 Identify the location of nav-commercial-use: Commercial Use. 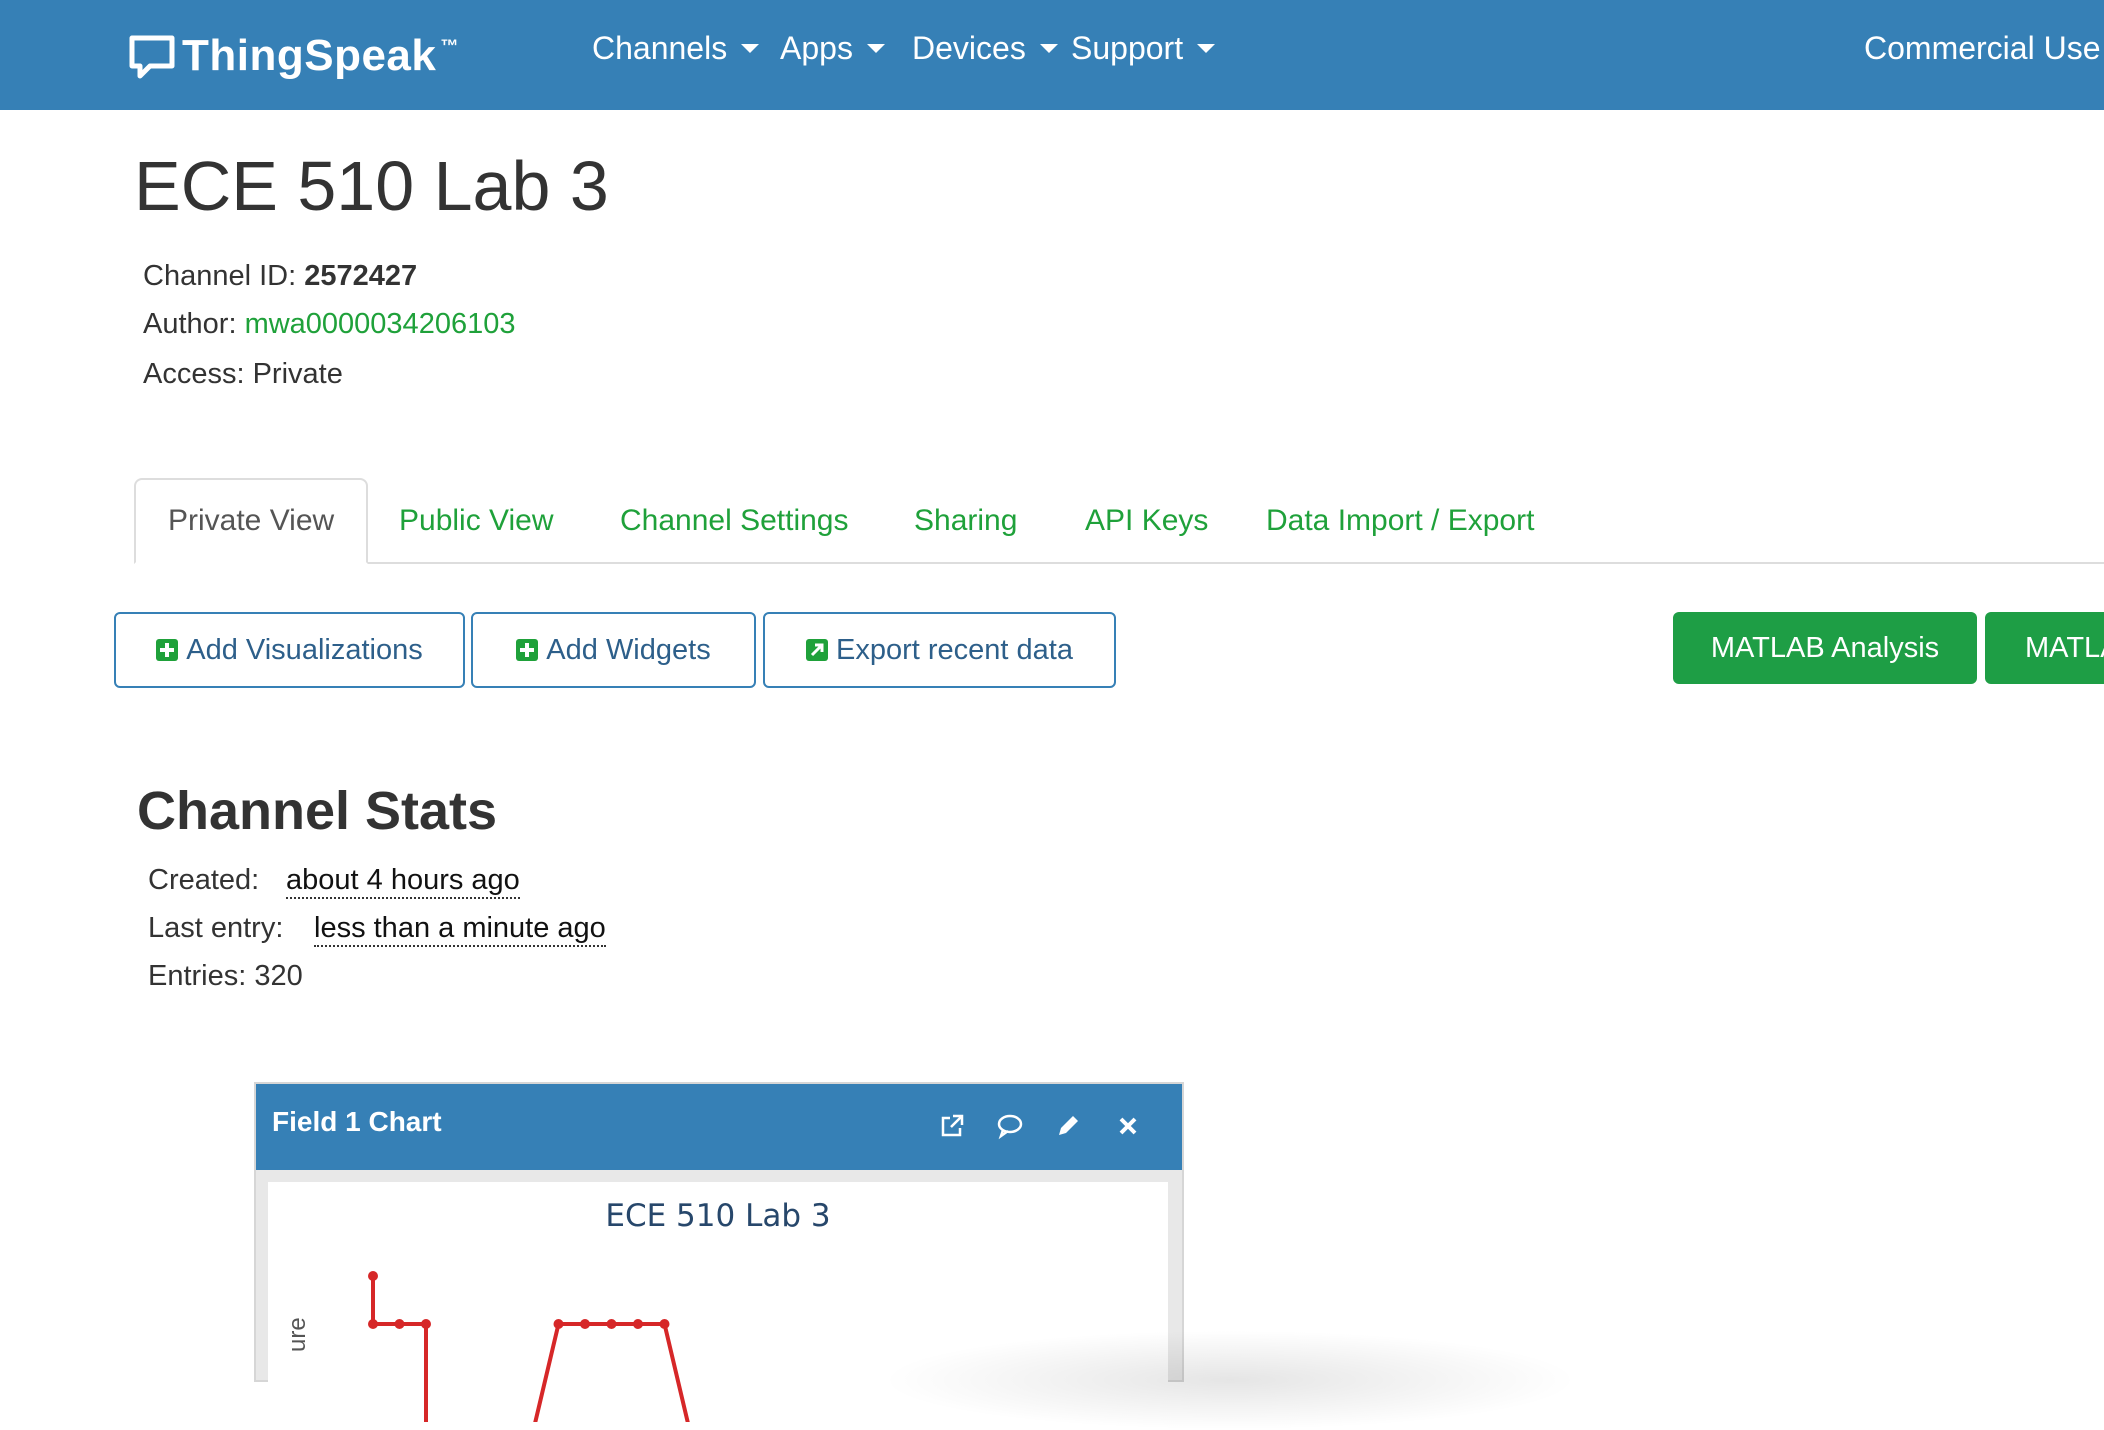
(1982, 48).